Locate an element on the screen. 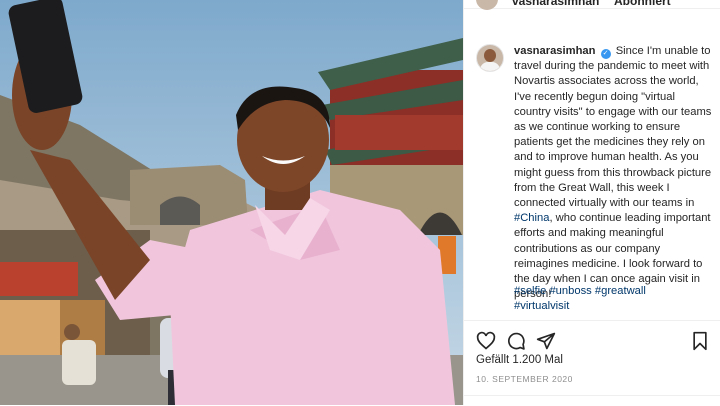 This screenshot has height=406, width=720. header-username: vasnarasimhan is located at coordinates (555, 4).